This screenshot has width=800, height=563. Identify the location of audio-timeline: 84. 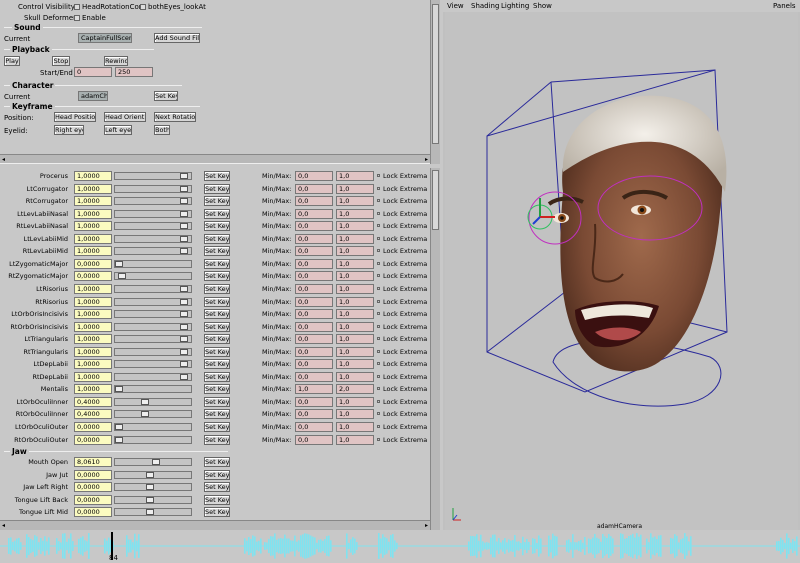
(400, 546).